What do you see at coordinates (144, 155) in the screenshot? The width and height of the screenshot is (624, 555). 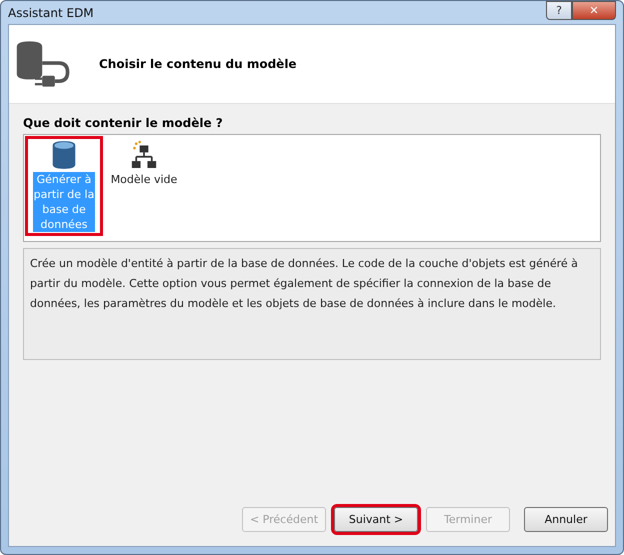 I see `hierarchy-icon` at bounding box center [144, 155].